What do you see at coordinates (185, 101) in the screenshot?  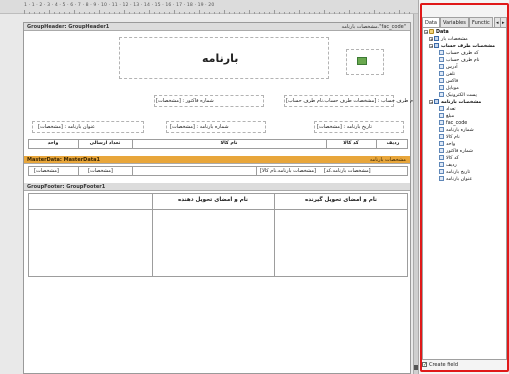 I see `invoice-number-field: شماره فاکتور : [مشخصات]` at bounding box center [185, 101].